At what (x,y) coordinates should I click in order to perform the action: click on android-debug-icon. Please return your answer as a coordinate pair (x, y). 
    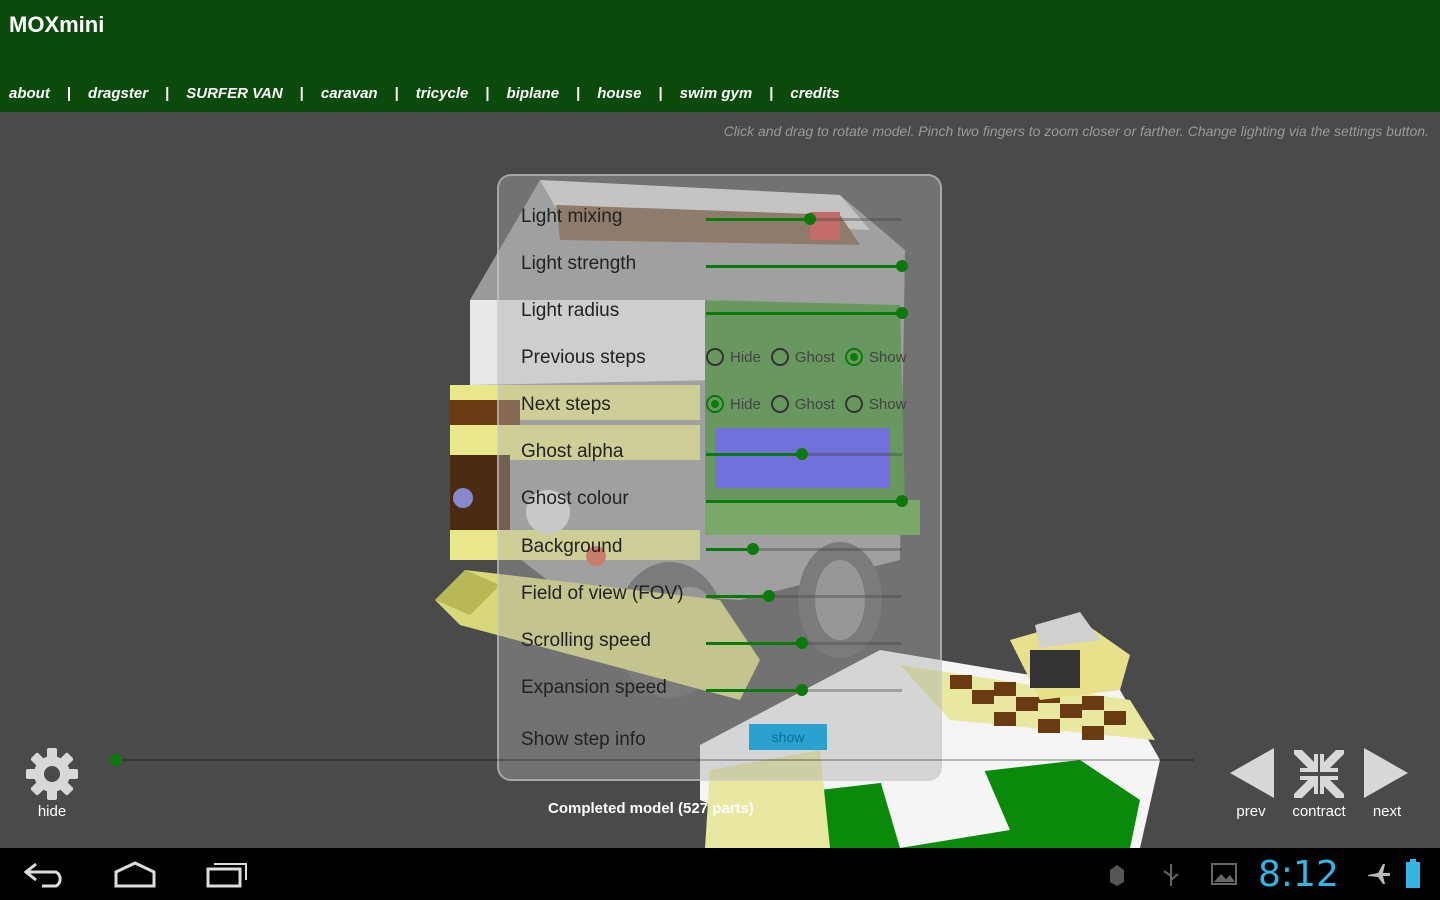
    Looking at the image, I should click on (1117, 875).